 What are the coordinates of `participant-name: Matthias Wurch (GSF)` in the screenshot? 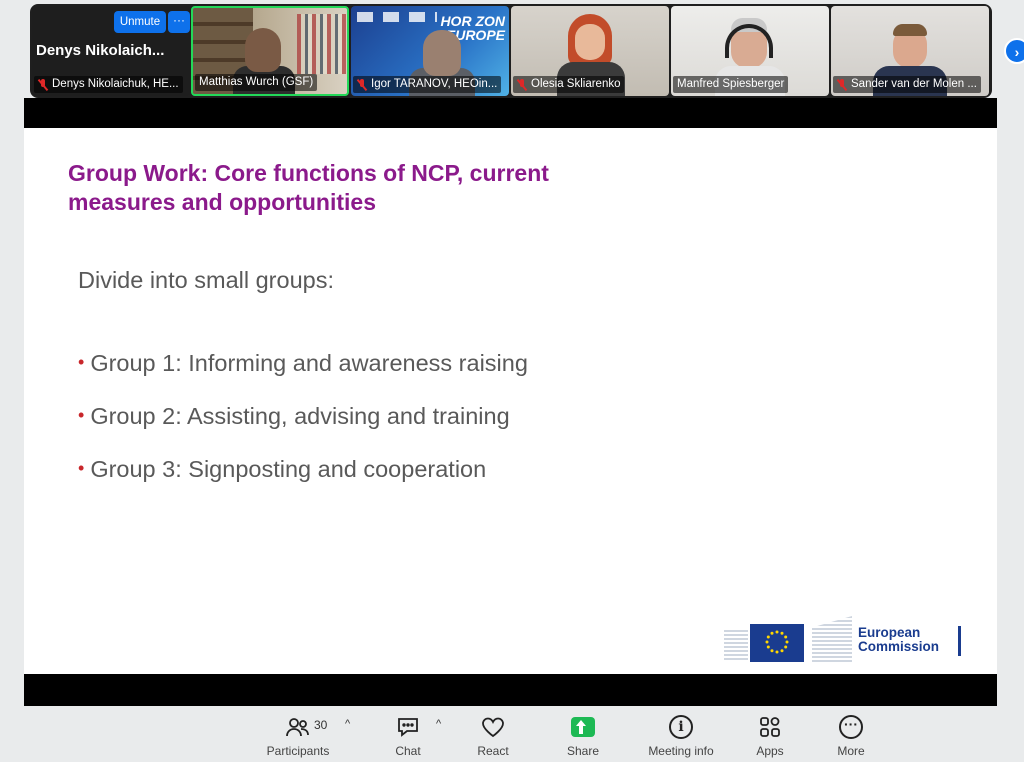 It's located at (256, 82).